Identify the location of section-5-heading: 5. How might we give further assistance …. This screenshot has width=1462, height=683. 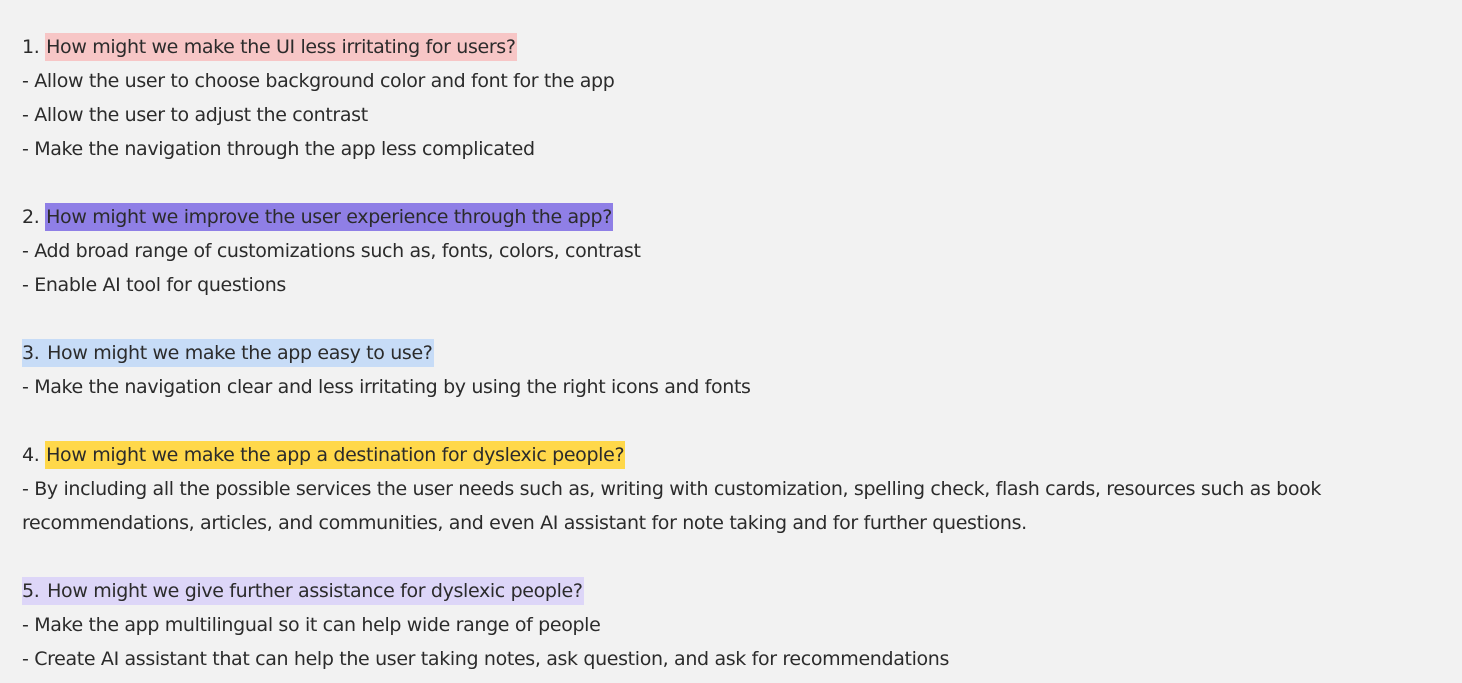
(734, 591).